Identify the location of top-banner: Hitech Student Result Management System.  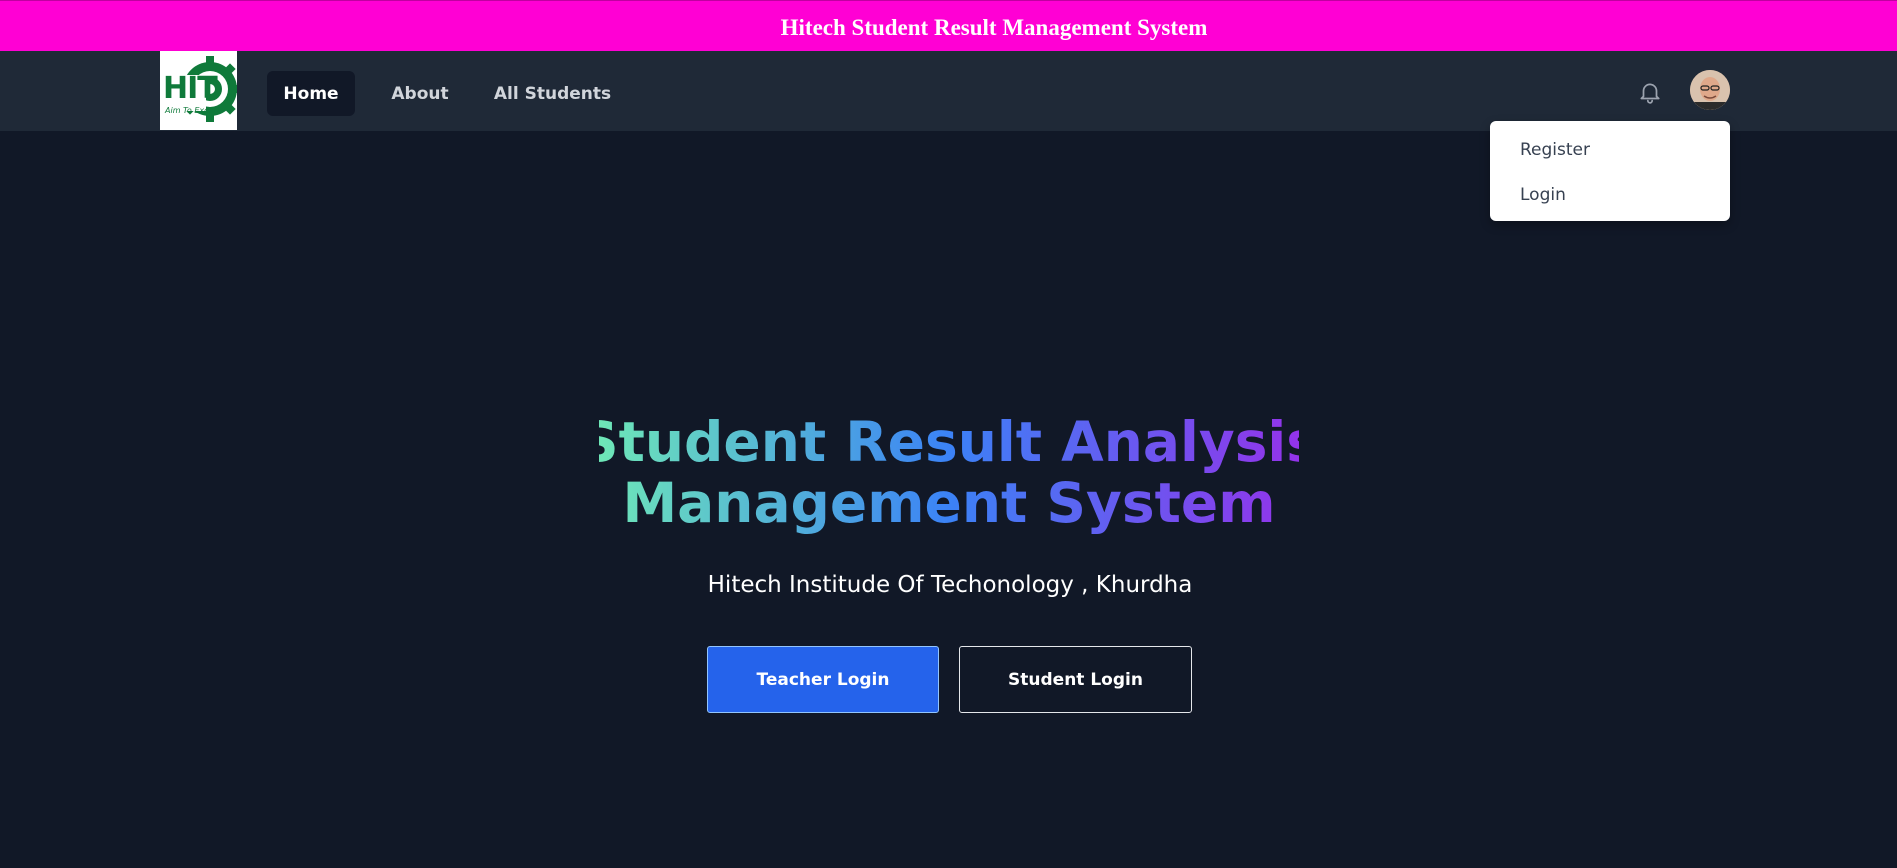
(948, 25).